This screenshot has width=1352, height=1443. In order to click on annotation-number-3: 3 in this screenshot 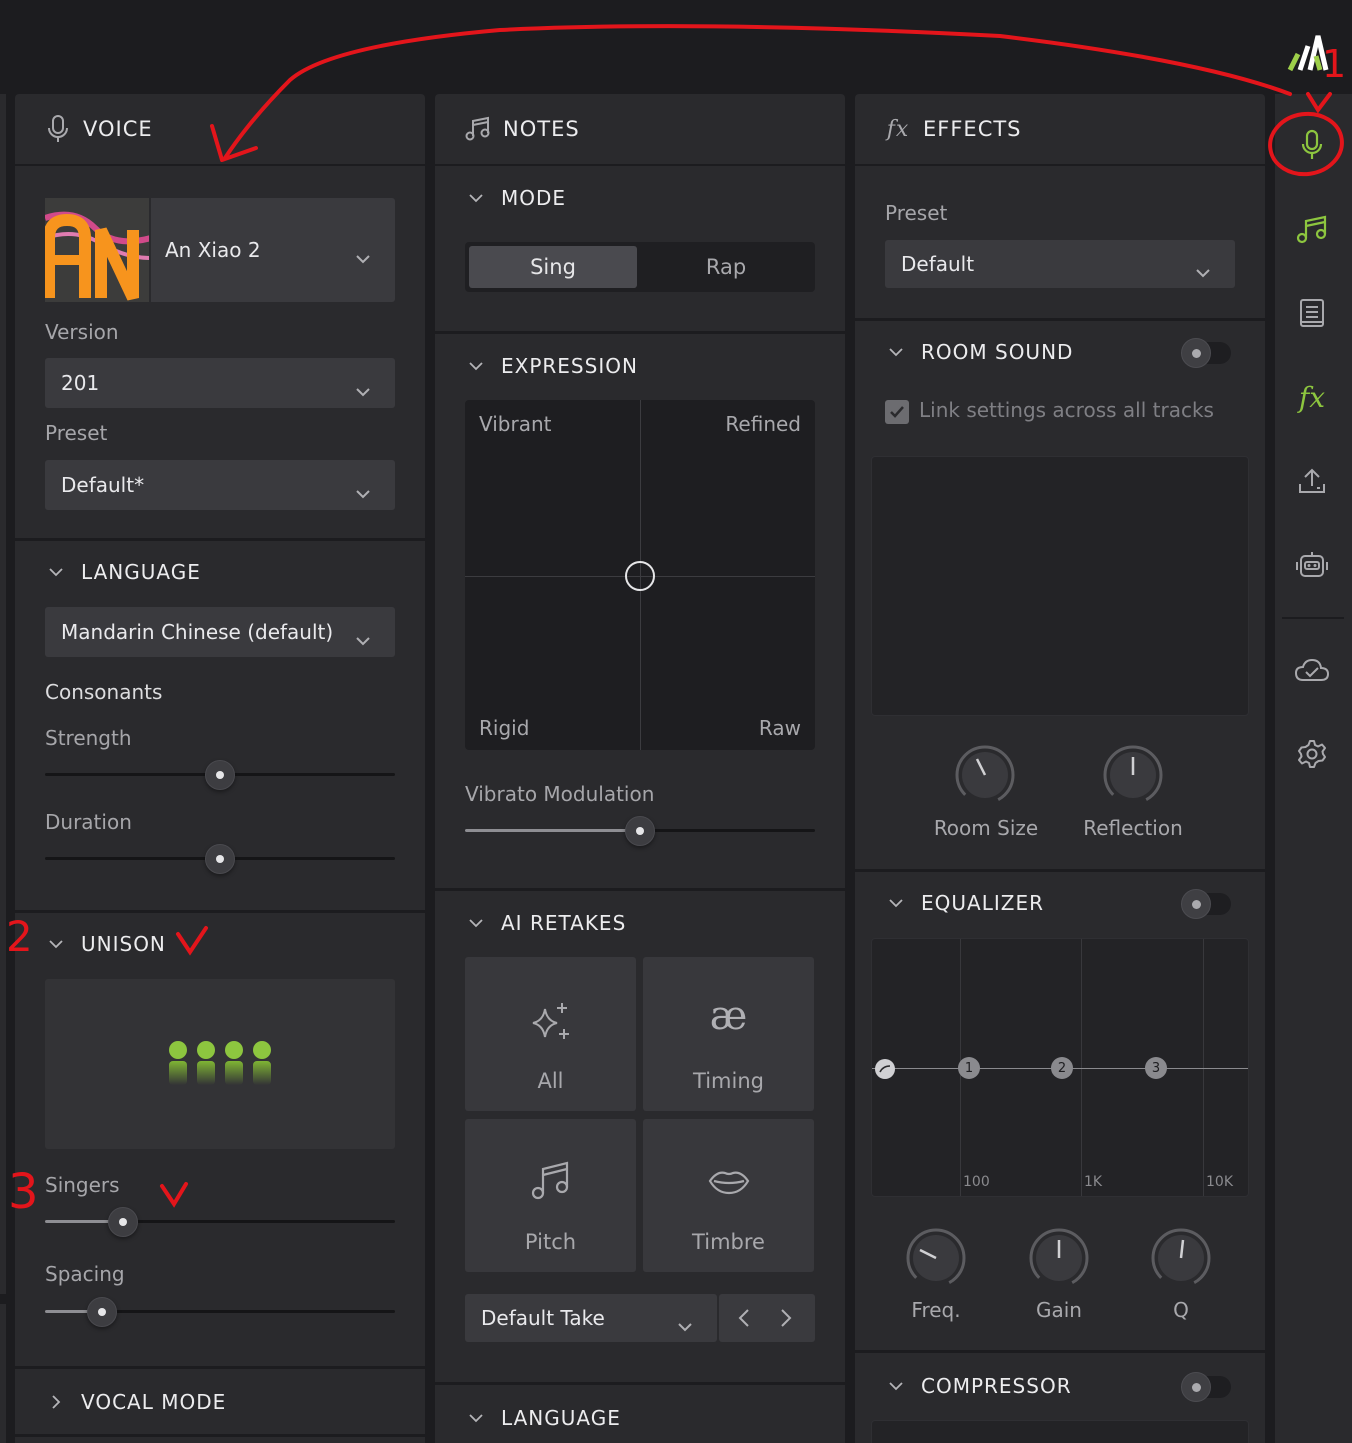, I will do `click(23, 1192)`.